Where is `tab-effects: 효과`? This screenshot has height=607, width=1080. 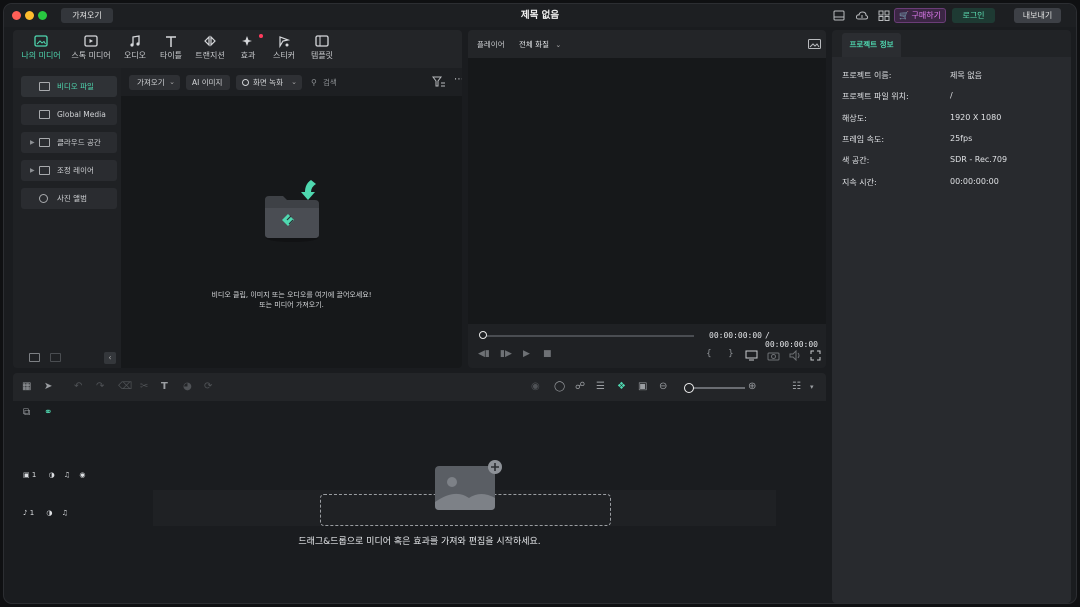 tab-effects: 효과 is located at coordinates (248, 50).